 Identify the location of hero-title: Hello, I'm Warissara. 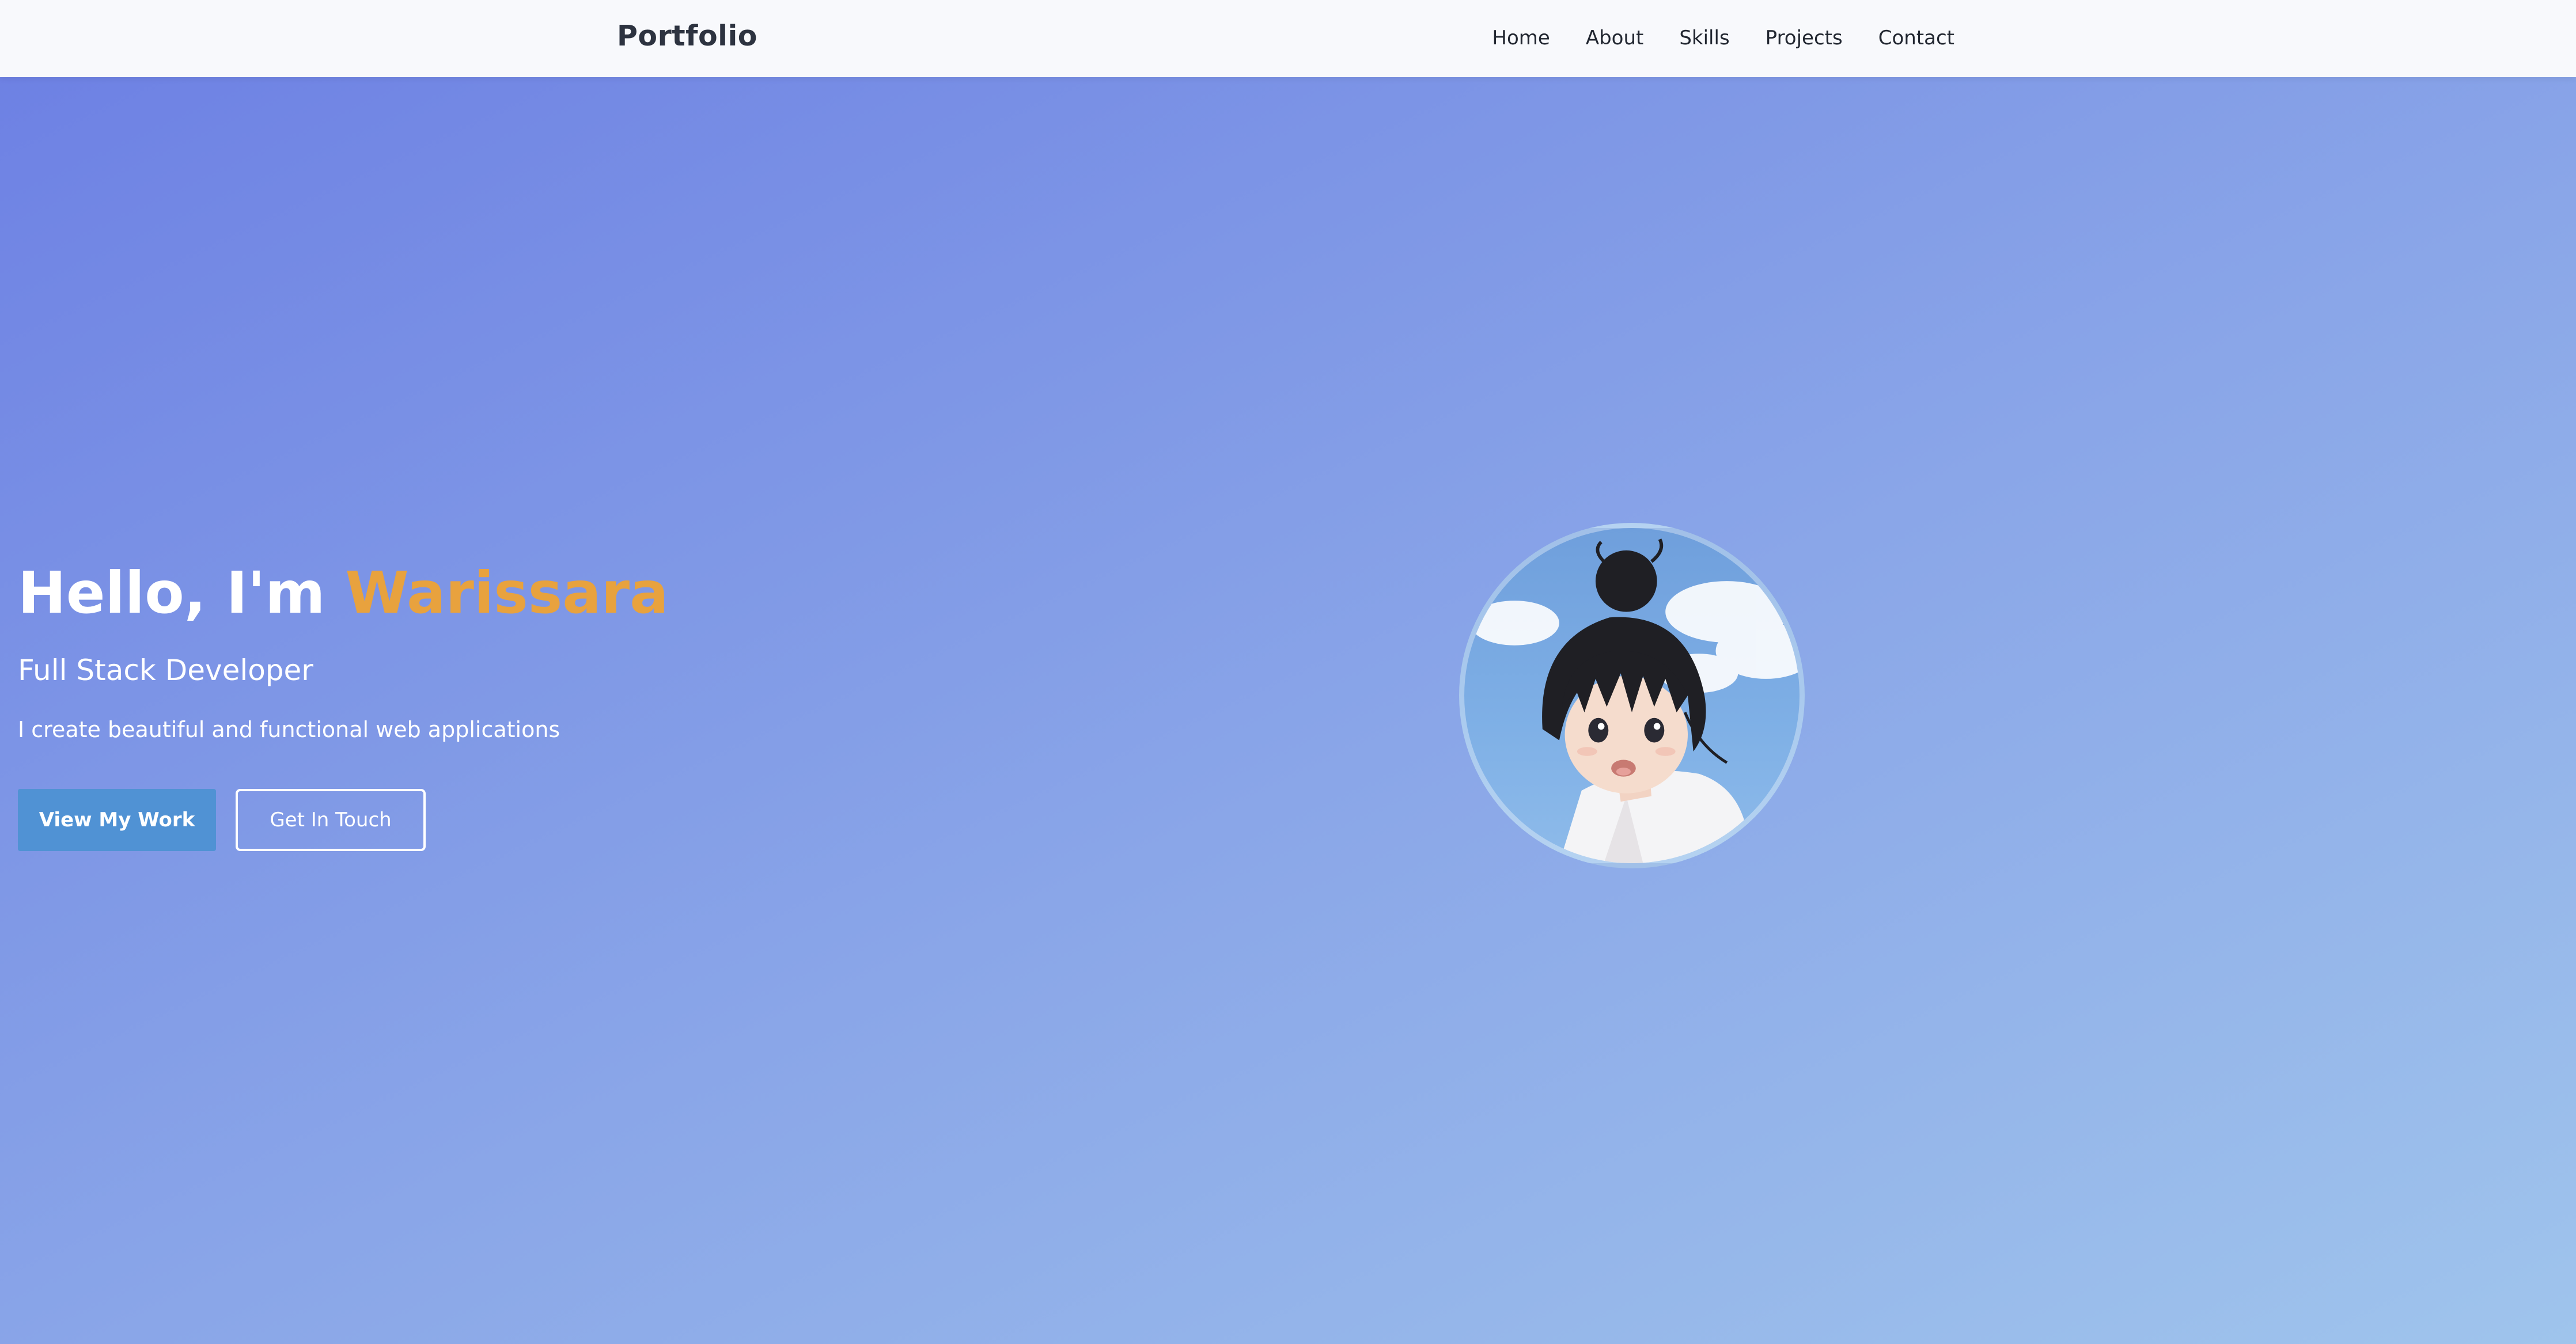
(565, 593).